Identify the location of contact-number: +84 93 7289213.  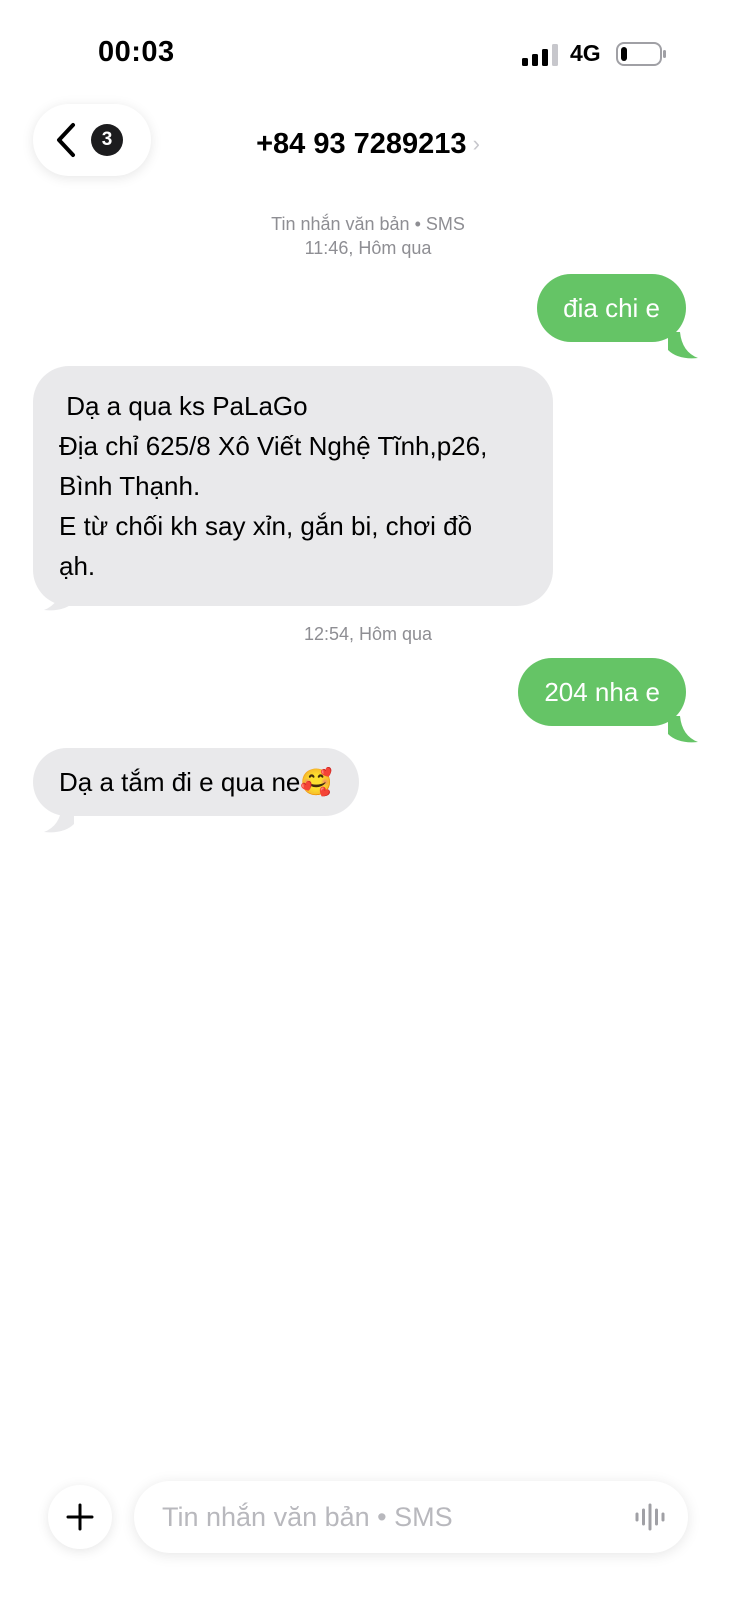
(361, 144).